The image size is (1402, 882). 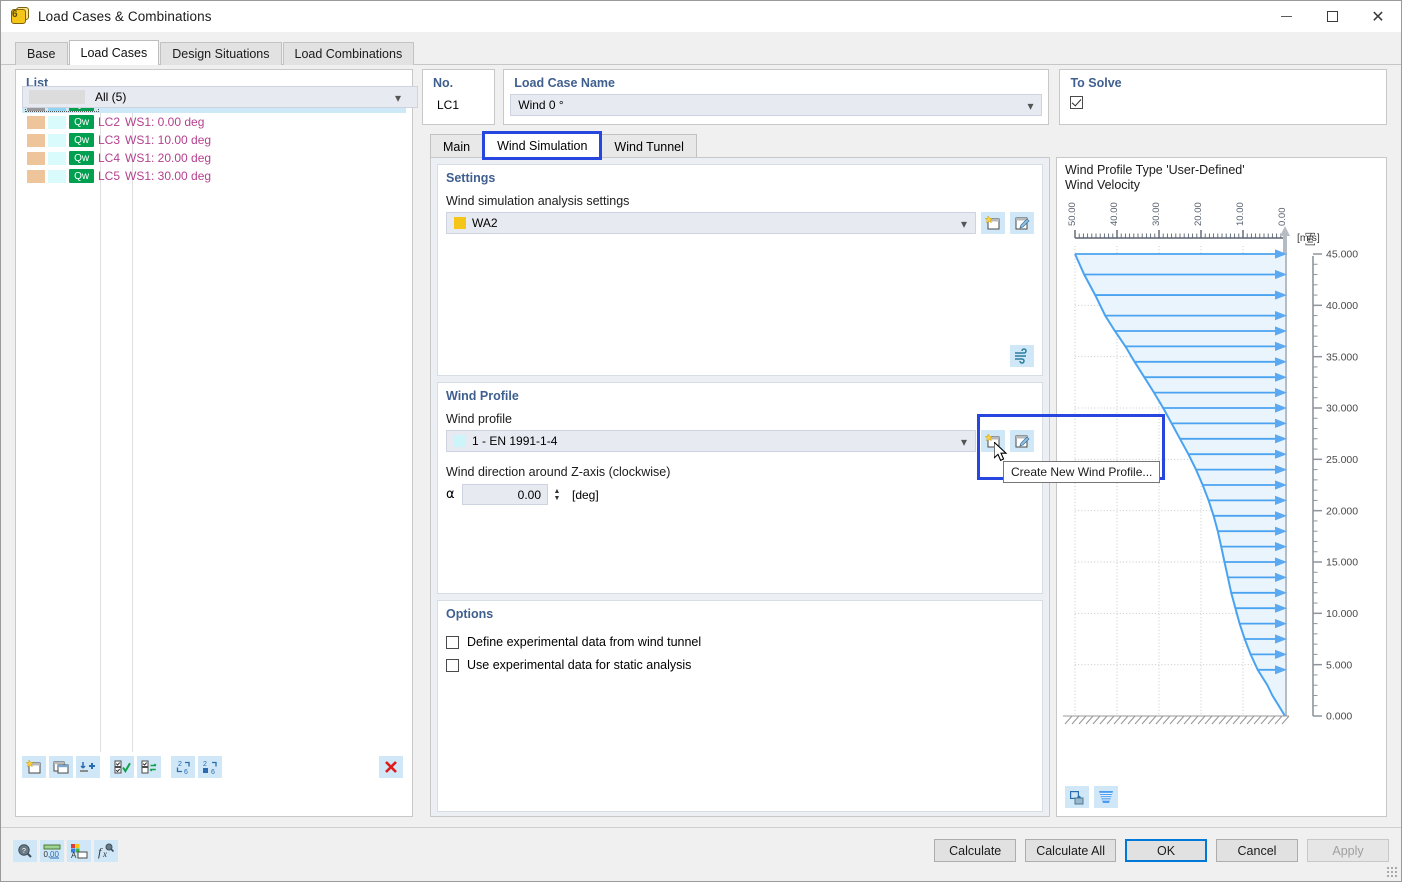 What do you see at coordinates (149, 767) in the screenshot?
I see `invert-selection-button` at bounding box center [149, 767].